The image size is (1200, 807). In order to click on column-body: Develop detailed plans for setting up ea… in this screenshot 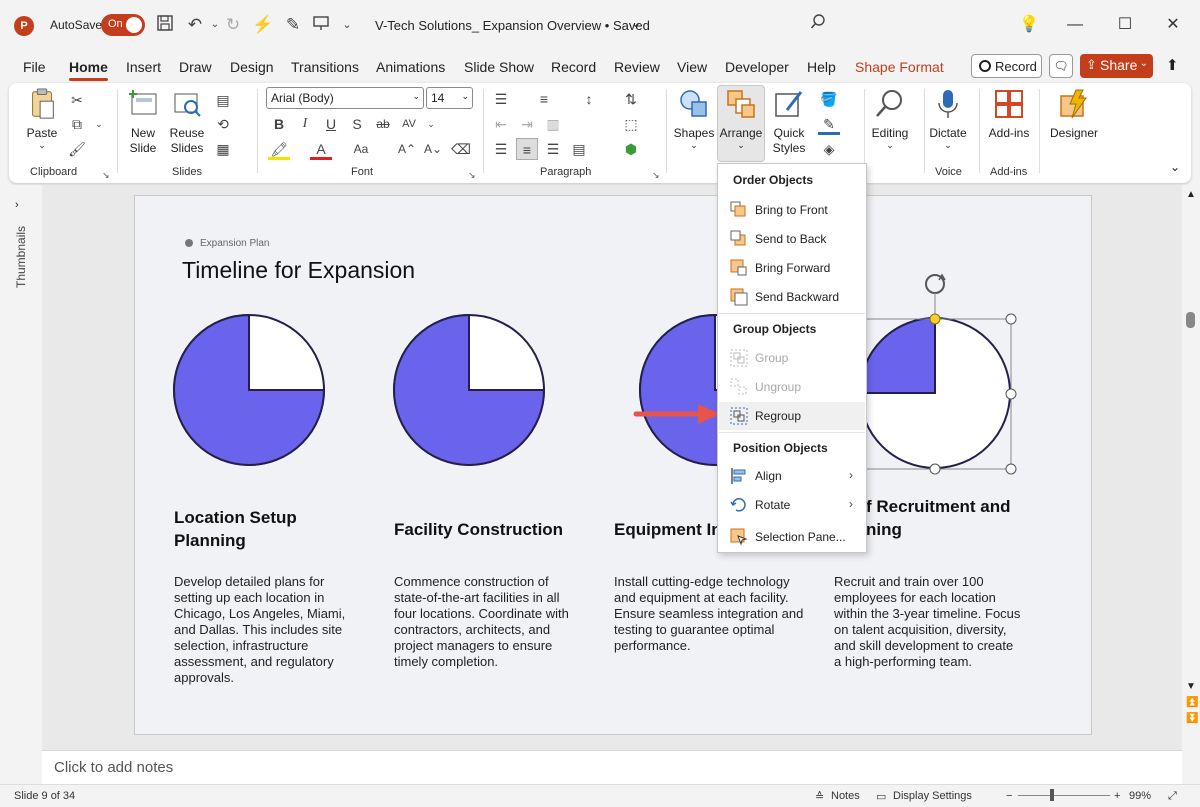, I will do `click(259, 630)`.